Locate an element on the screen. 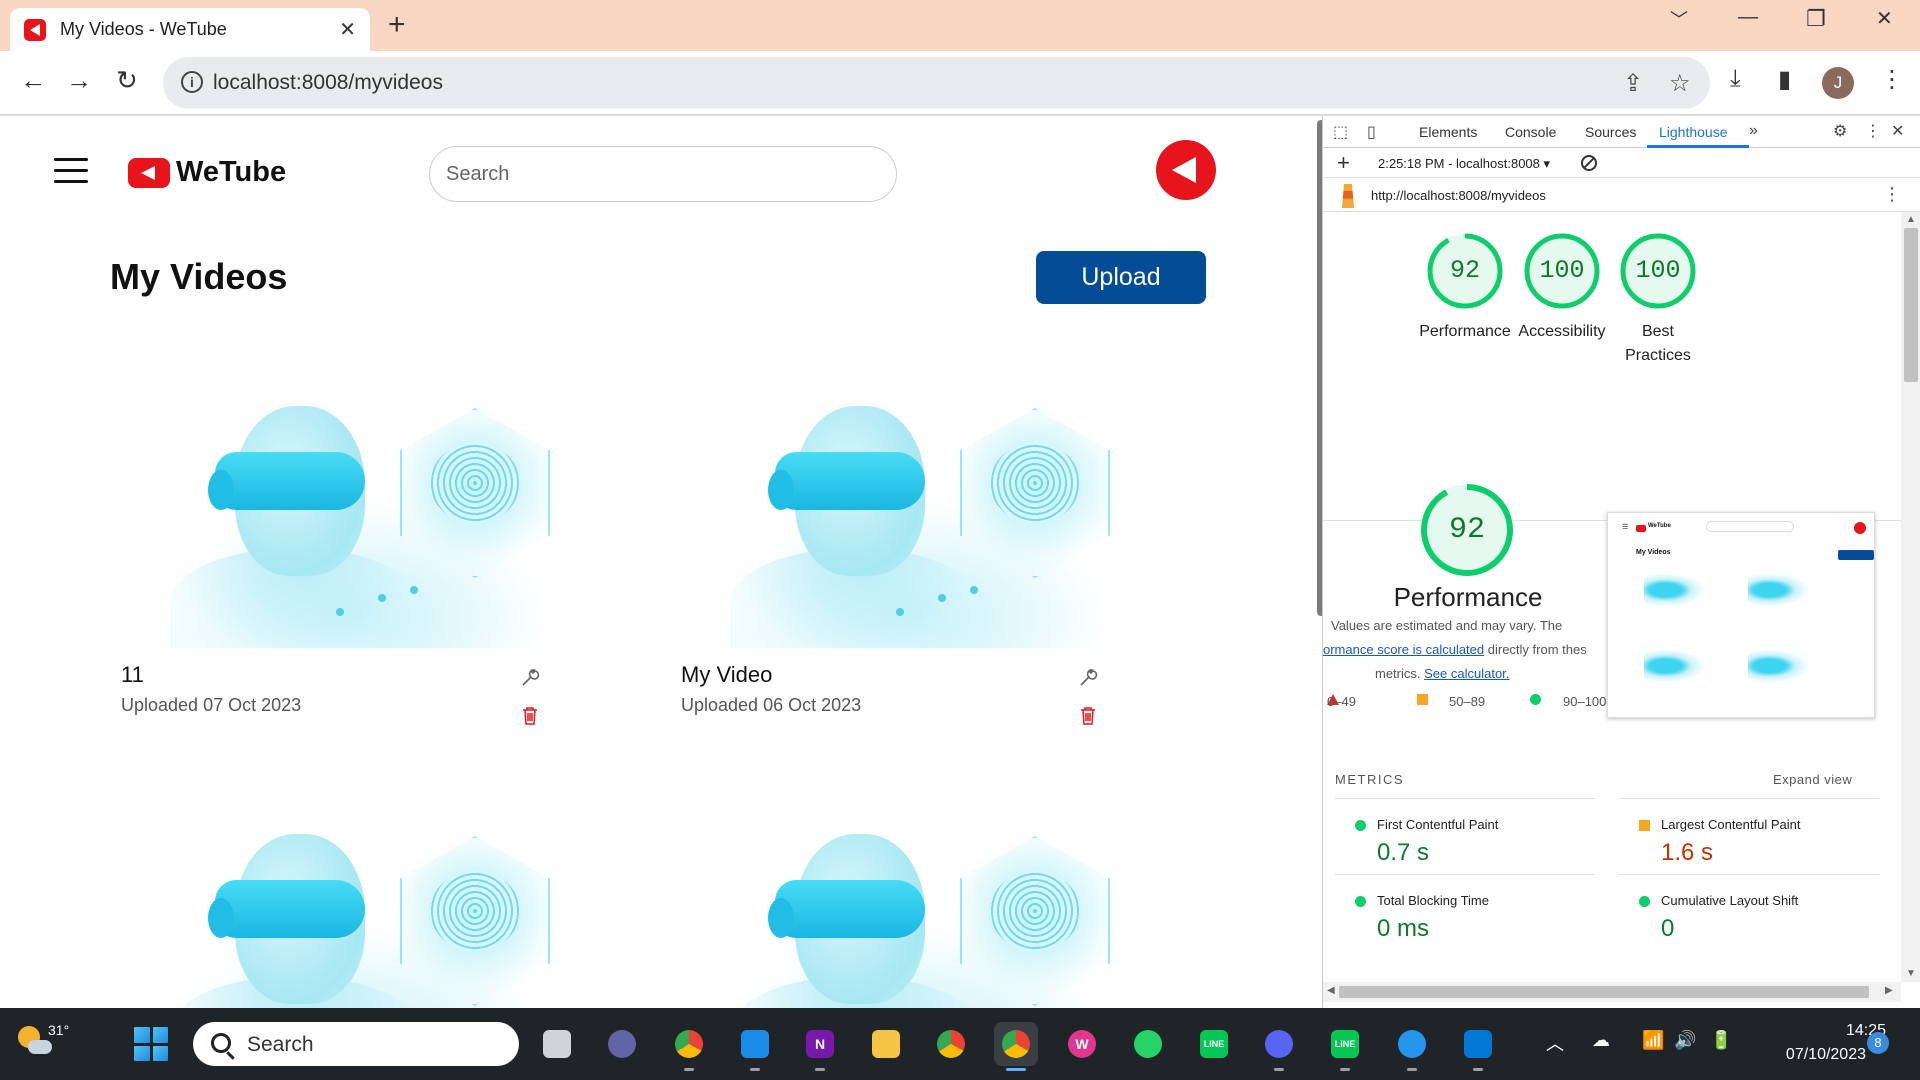 This screenshot has height=1080, width=1920. battery-icon: 🔋 is located at coordinates (1721, 1040).